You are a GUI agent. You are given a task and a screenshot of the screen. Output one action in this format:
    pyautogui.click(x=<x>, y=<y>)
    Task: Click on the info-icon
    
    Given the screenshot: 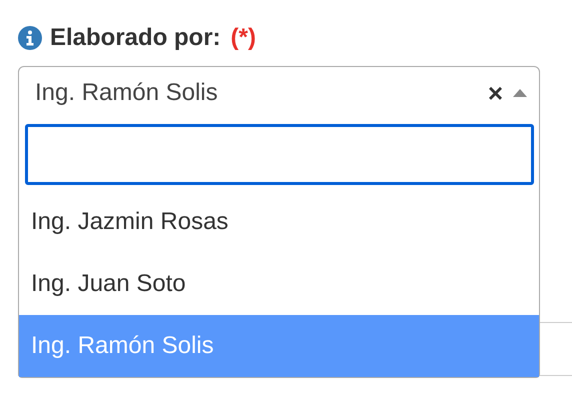 What is the action you would take?
    pyautogui.click(x=30, y=38)
    